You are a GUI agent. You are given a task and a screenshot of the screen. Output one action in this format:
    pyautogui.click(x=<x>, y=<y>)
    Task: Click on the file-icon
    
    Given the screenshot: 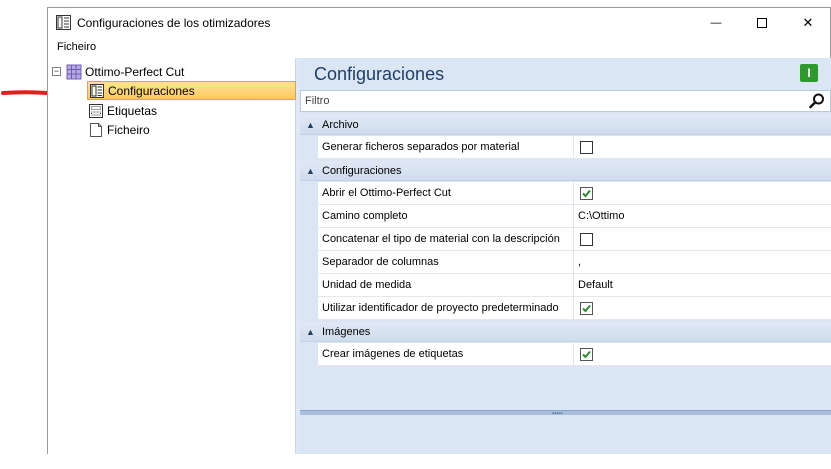 What is the action you would take?
    pyautogui.click(x=96, y=129)
    